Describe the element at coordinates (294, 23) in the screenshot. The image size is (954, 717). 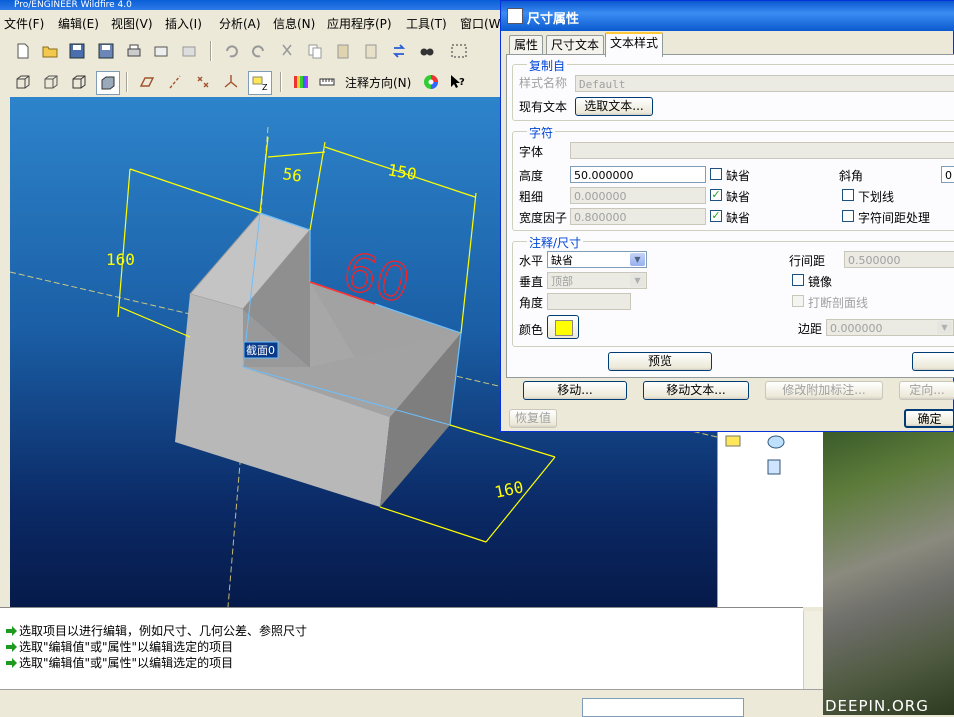
I see `menu-info: 信息(N)` at that location.